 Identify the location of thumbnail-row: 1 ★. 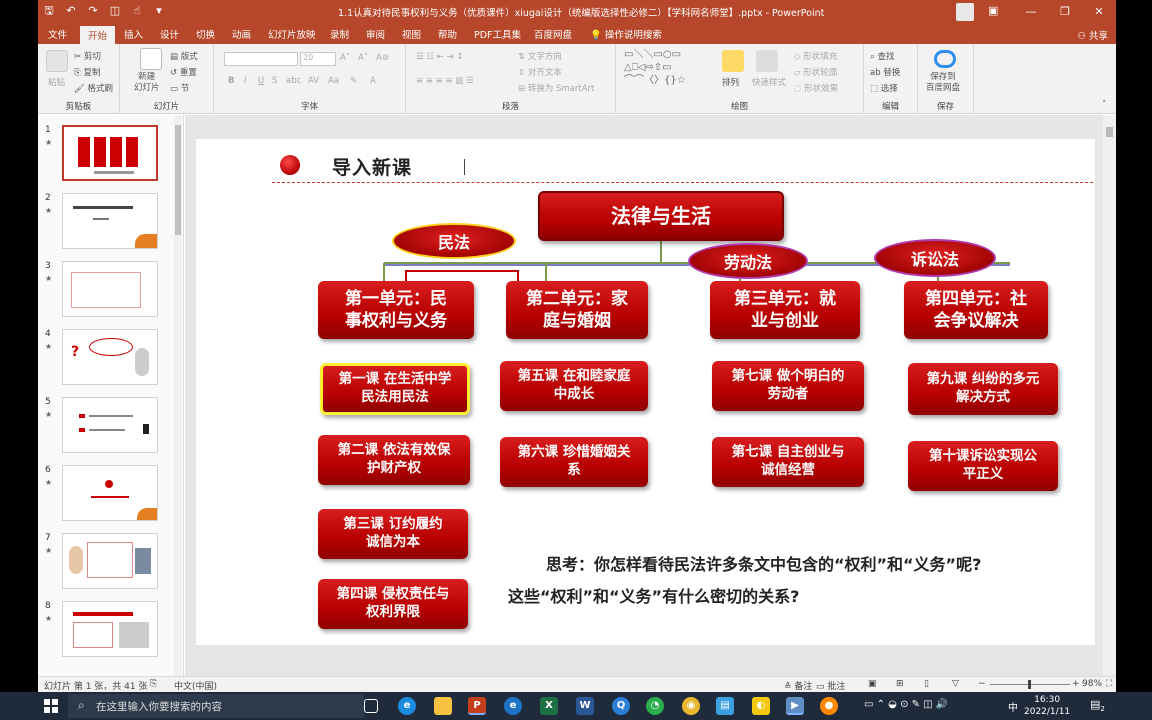
(108, 156).